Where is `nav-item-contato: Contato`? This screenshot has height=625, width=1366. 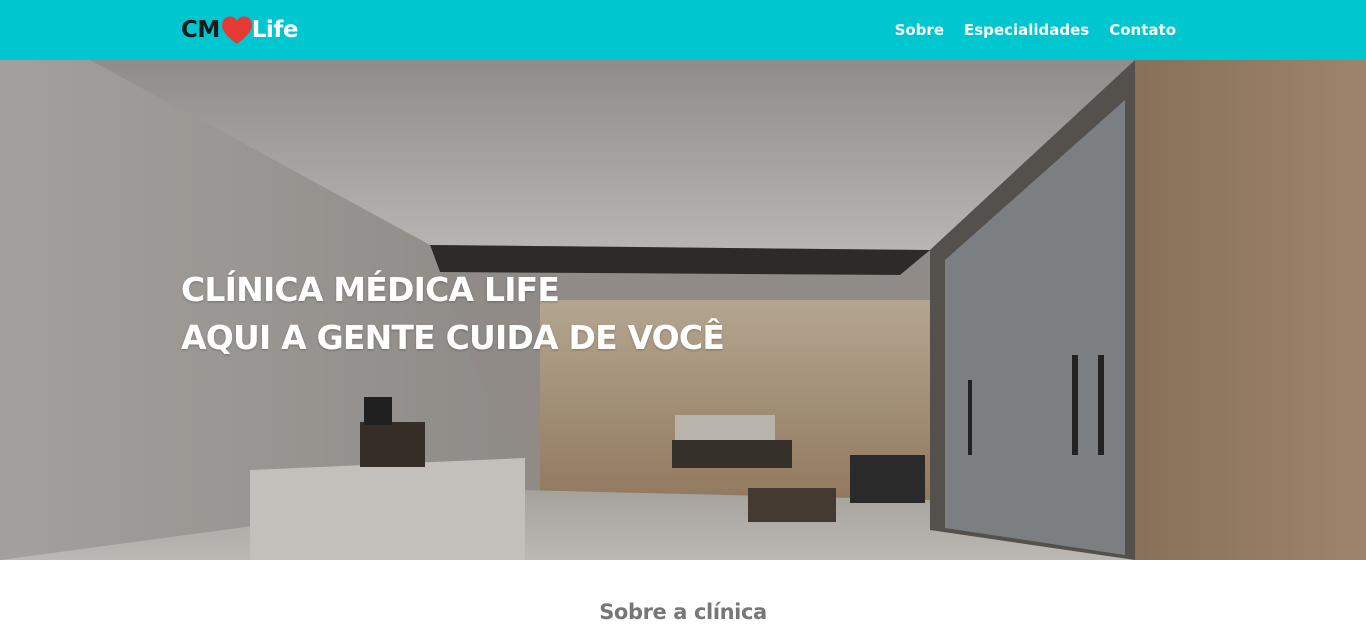 nav-item-contato: Contato is located at coordinates (1142, 30).